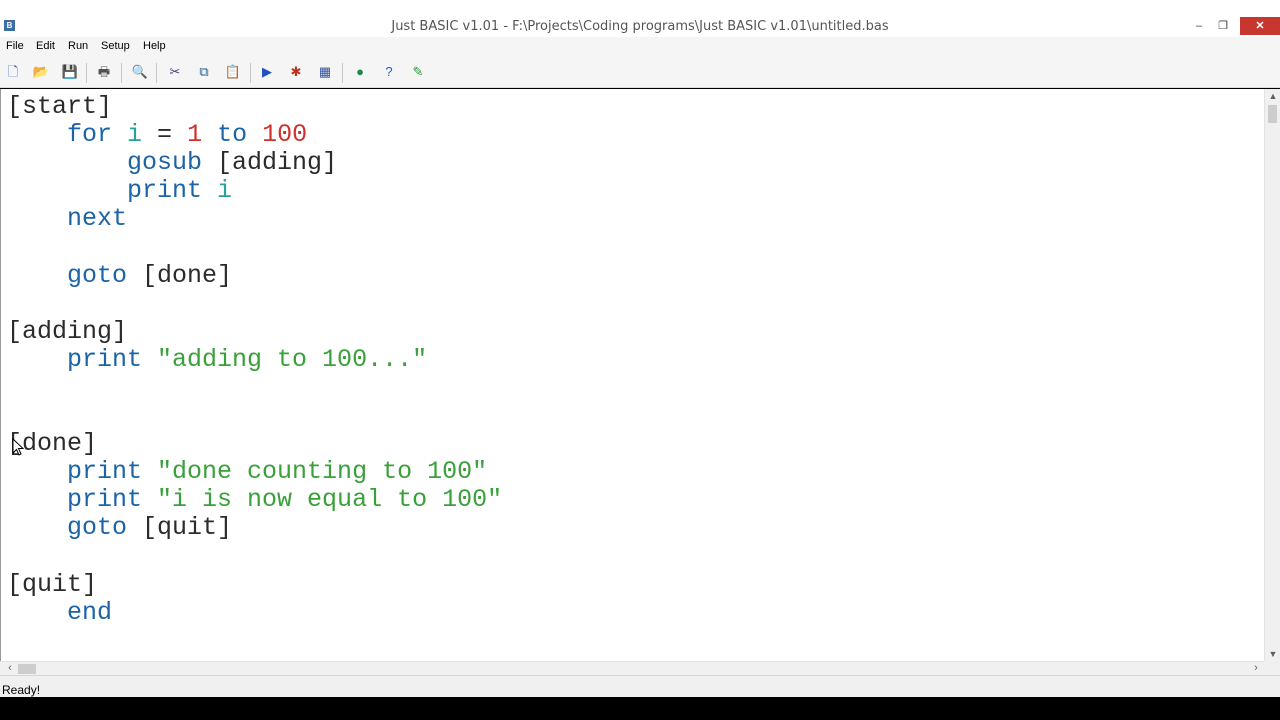 The width and height of the screenshot is (1280, 720). I want to click on code-token: next, so click(67, 219).